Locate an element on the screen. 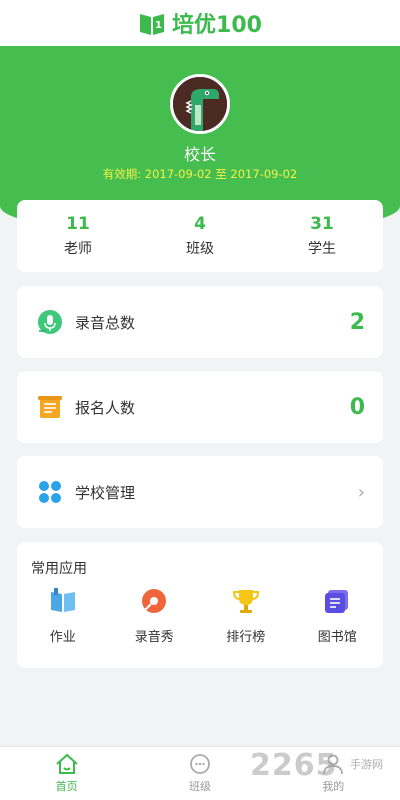  tab-classes: 班级 is located at coordinates (199, 773).